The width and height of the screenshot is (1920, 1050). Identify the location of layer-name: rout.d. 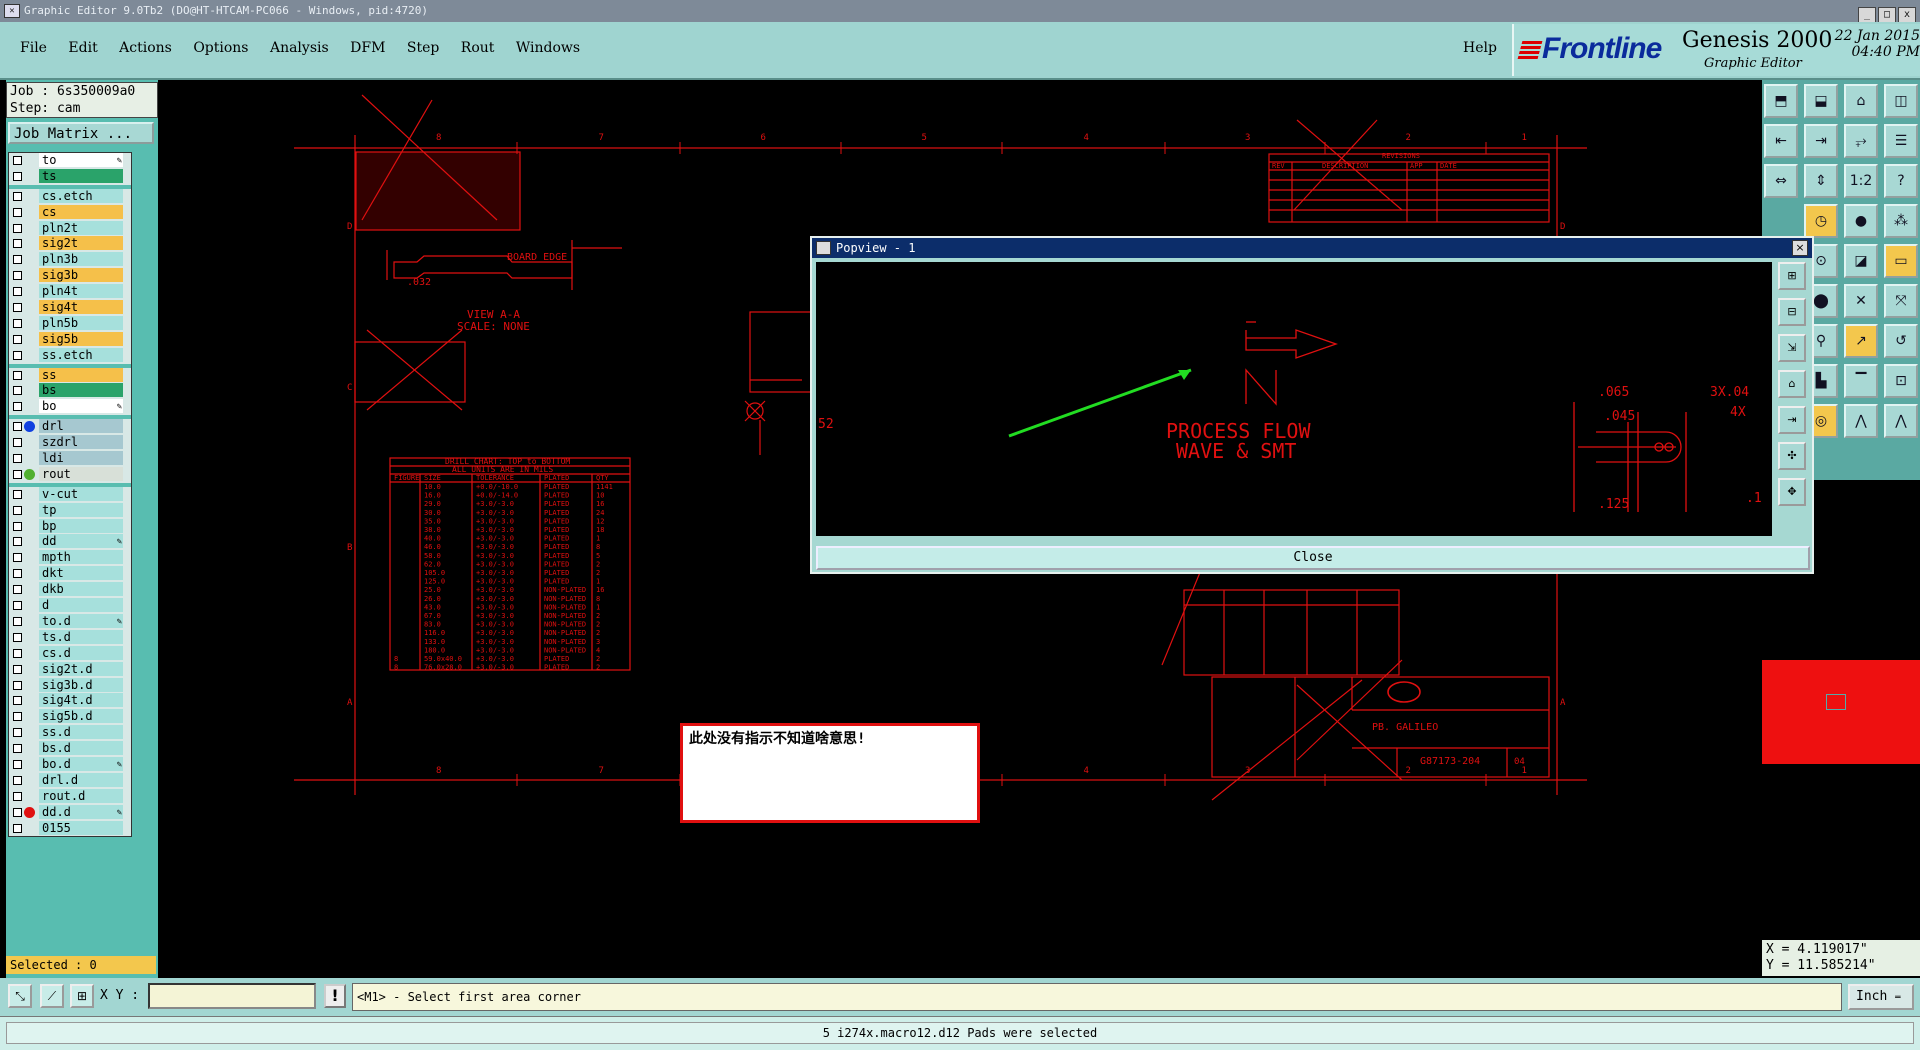
(81, 795).